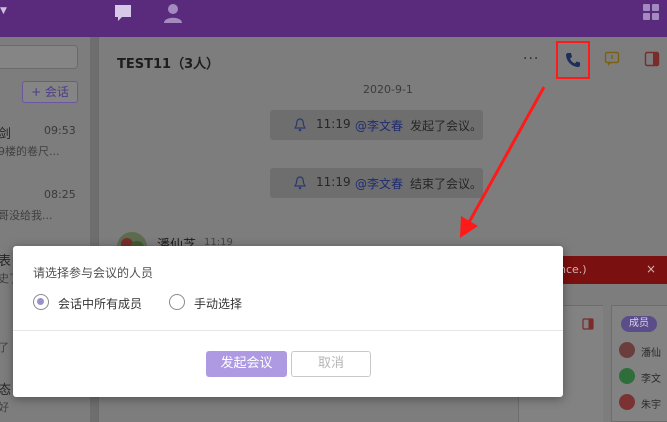 The height and width of the screenshot is (422, 667). I want to click on top-navigation-bar: ▼, so click(333, 18).